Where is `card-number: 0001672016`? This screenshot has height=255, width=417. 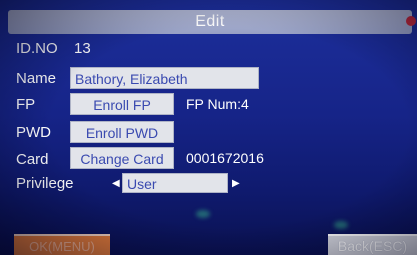 card-number: 0001672016 is located at coordinates (225, 158).